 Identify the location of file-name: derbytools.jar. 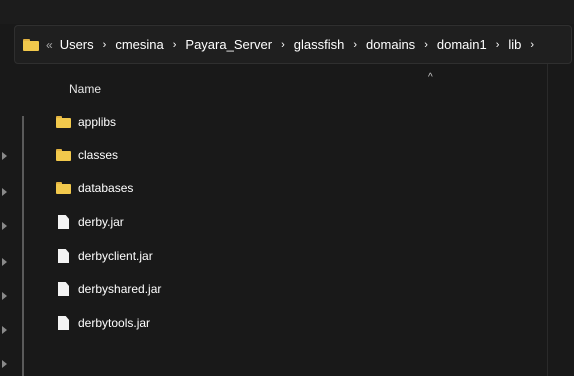
(114, 323).